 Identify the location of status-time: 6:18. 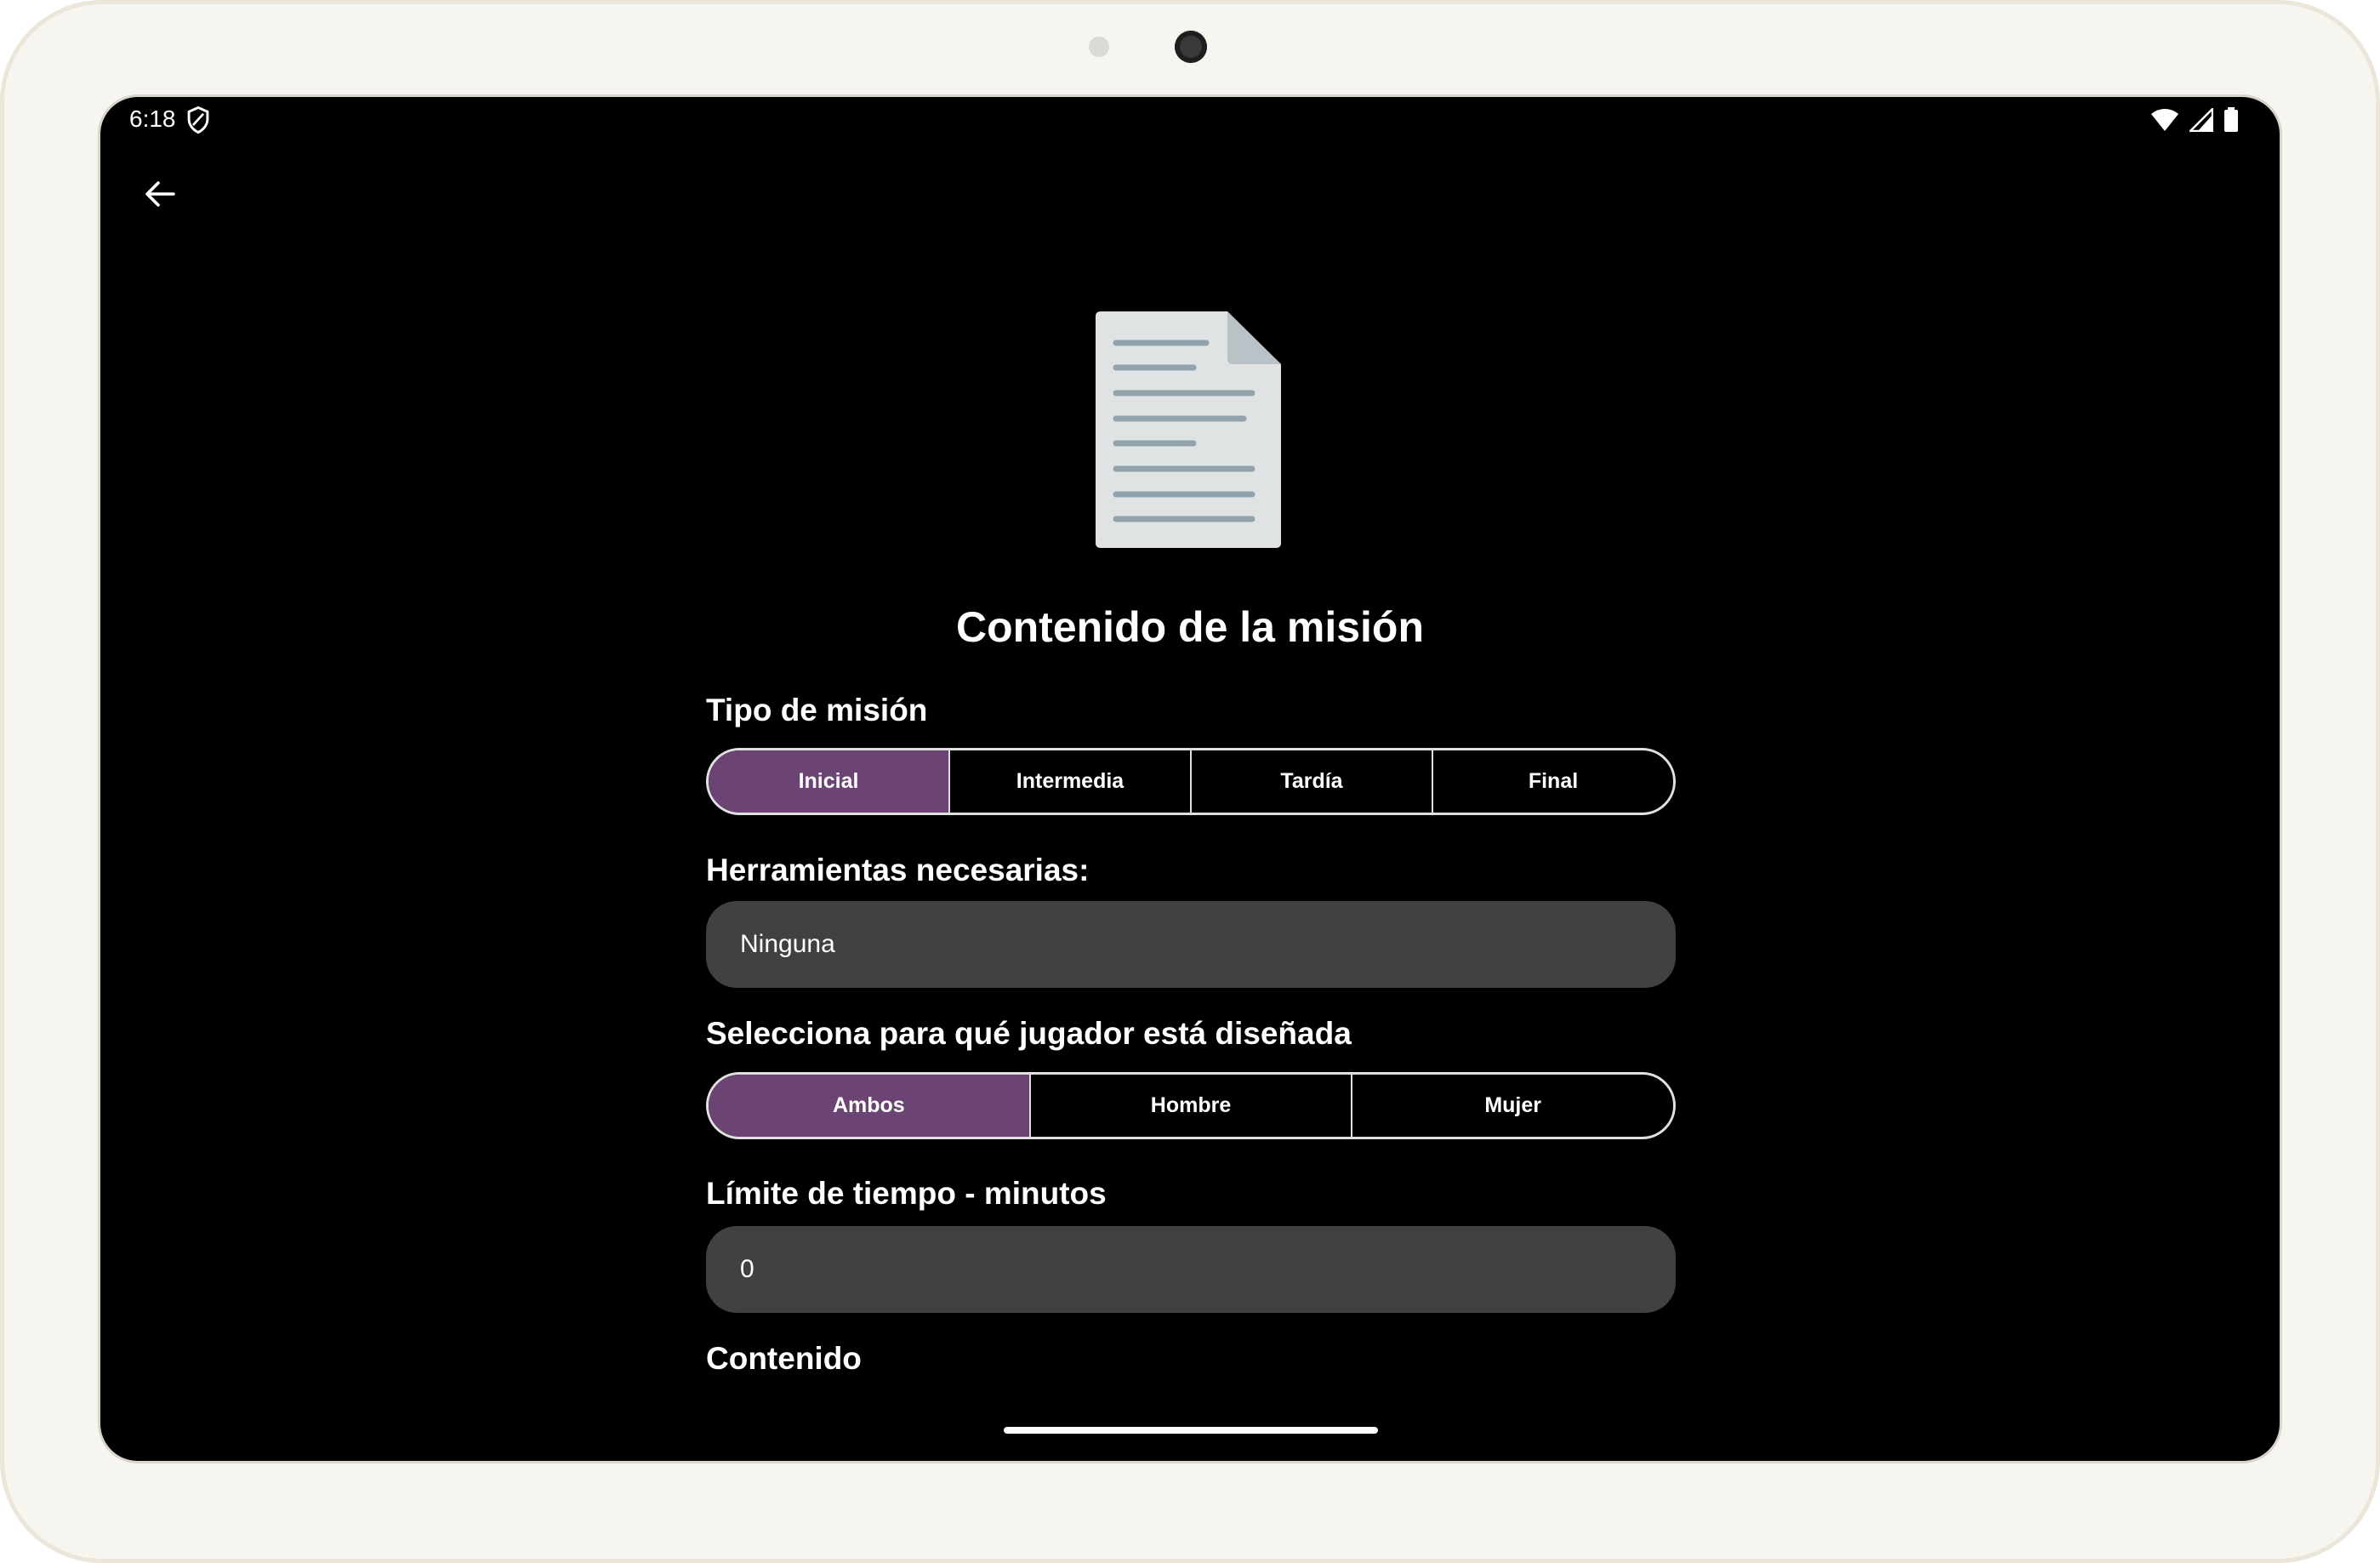
(152, 119).